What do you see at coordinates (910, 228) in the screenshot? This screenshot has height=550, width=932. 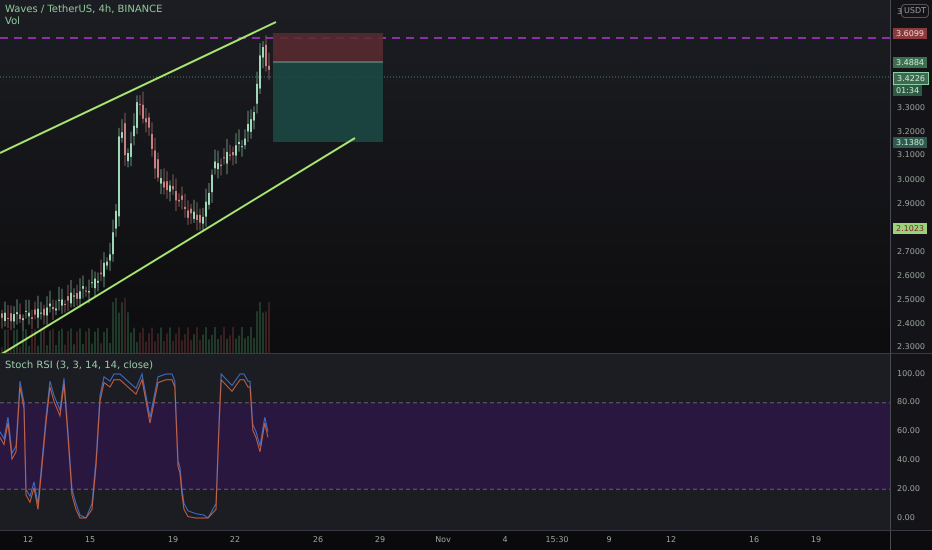 I see `price-badge: 2.1023` at bounding box center [910, 228].